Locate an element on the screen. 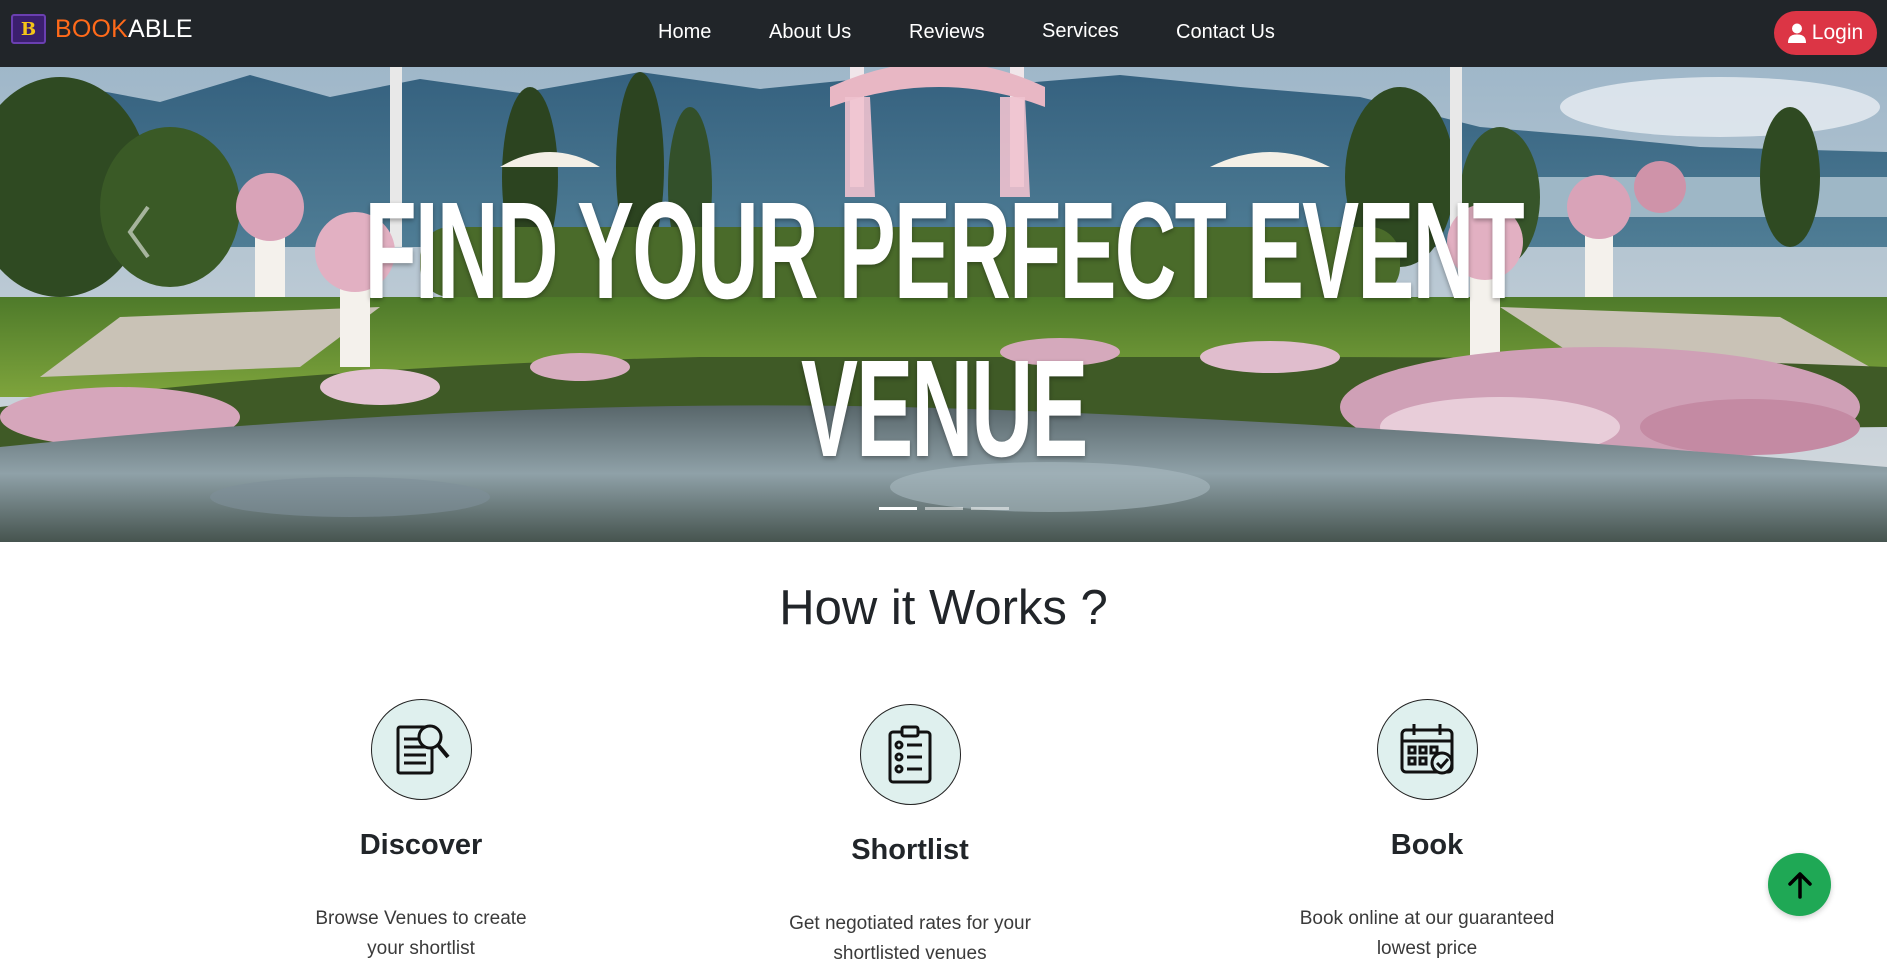 The image size is (1887, 963). nav-about-us: About Us is located at coordinates (810, 32).